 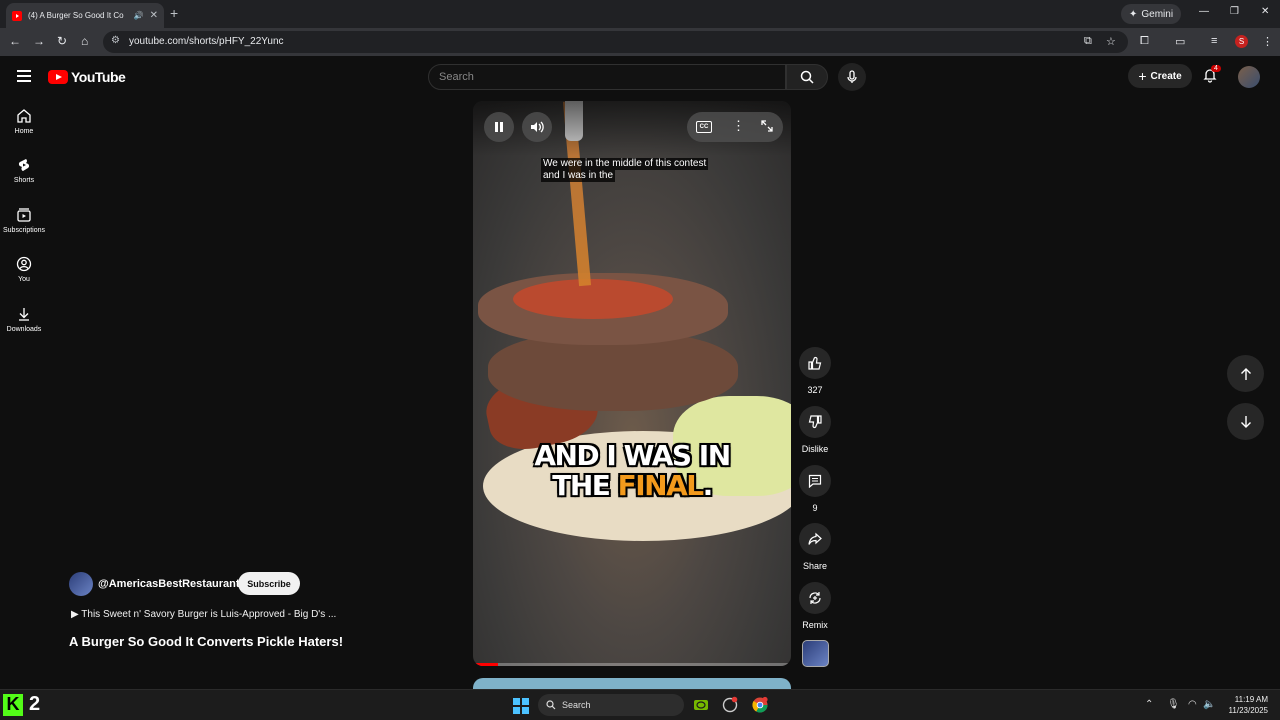 What do you see at coordinates (1216, 68) in the screenshot?
I see `notification-badge: 4` at bounding box center [1216, 68].